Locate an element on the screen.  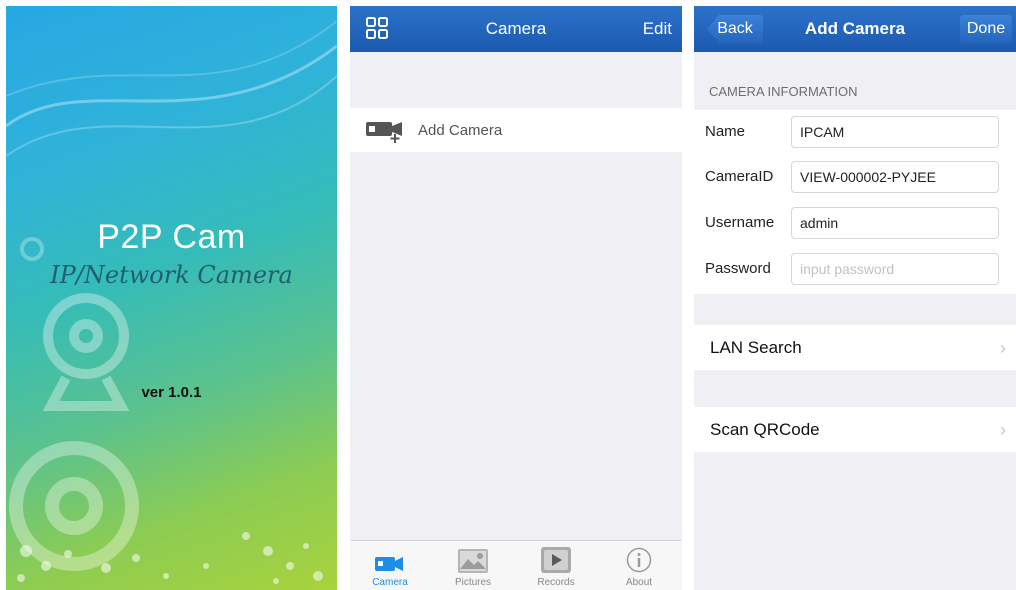
add-camera-row: Add Camera is located at coordinates (516, 130).